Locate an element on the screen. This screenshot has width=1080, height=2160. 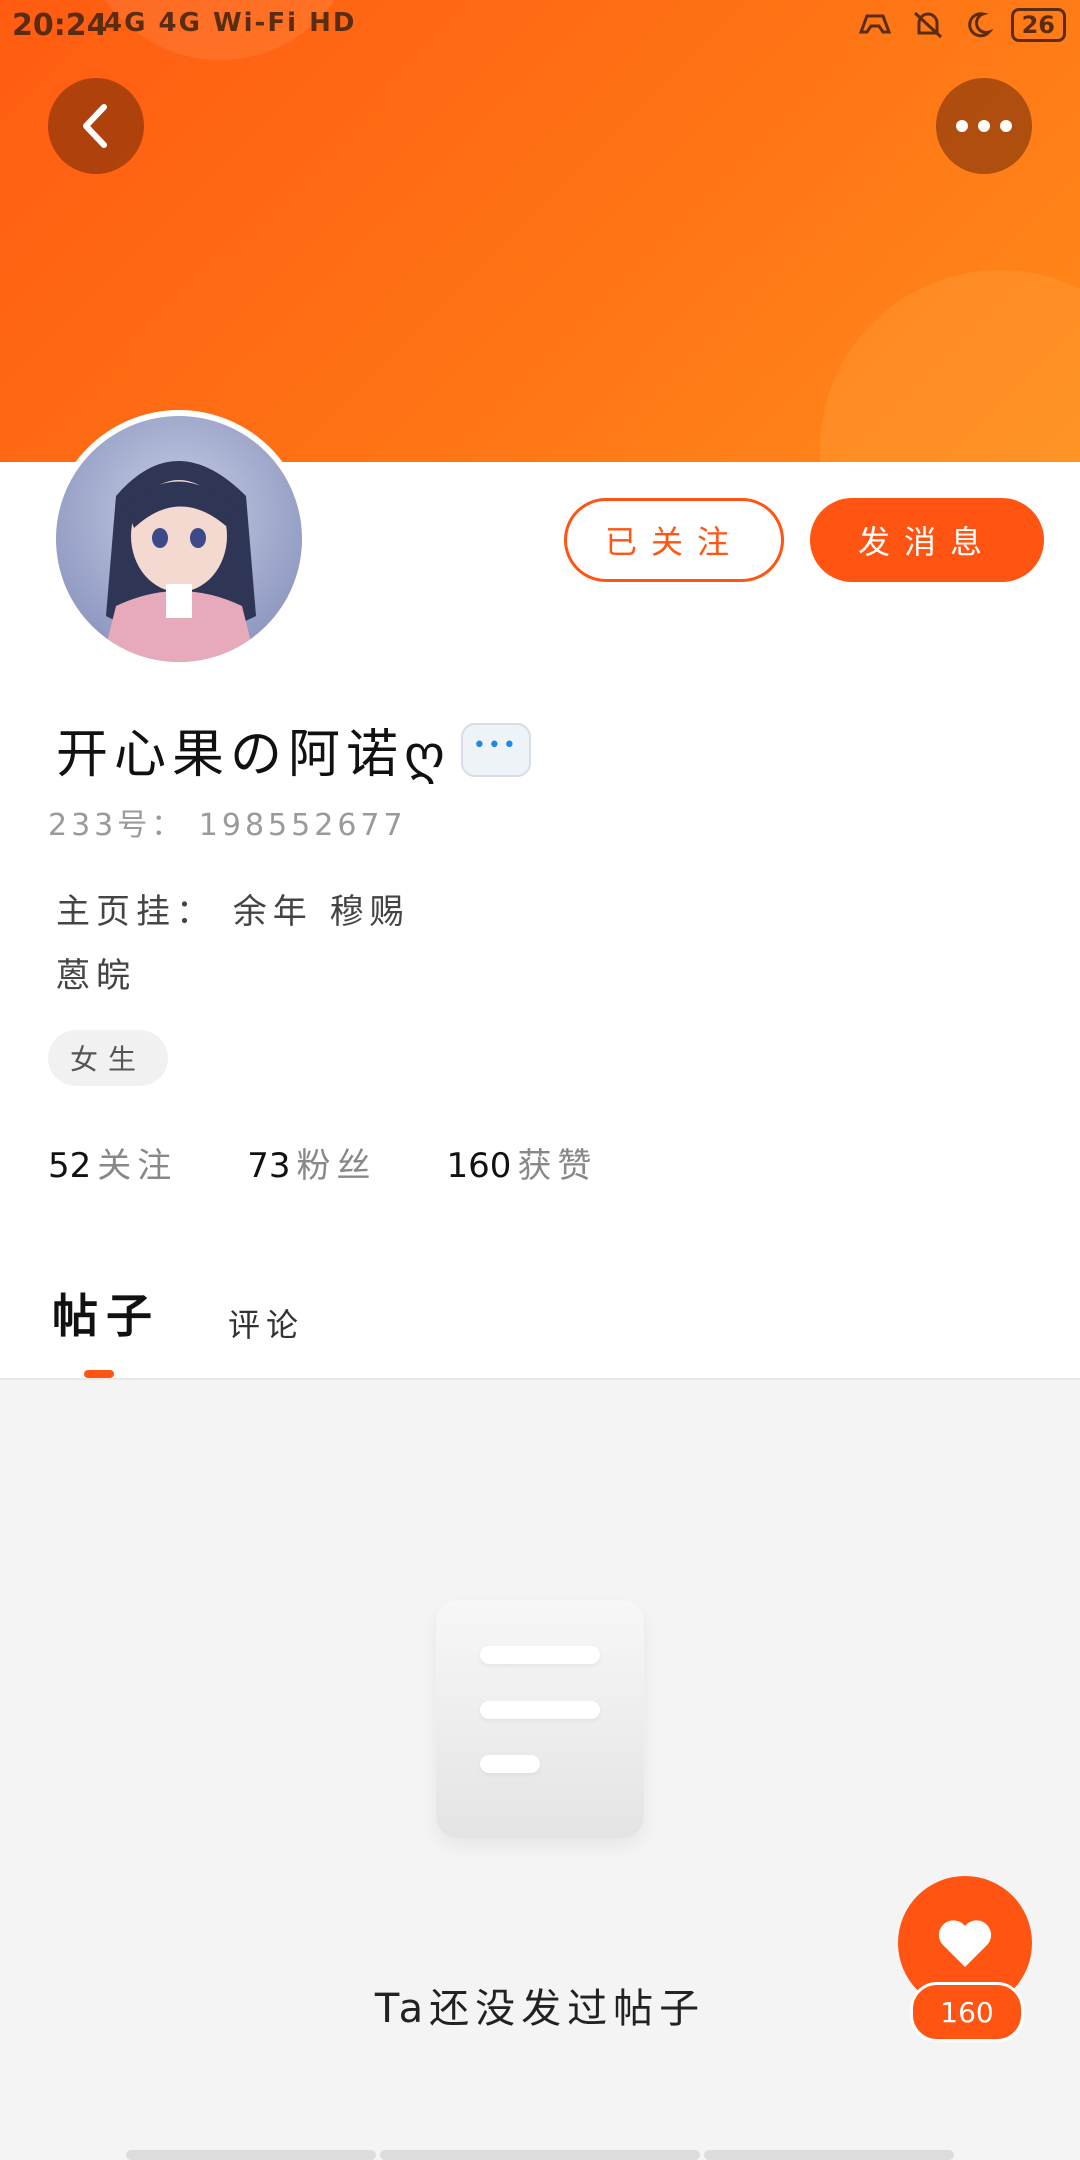
game-icon is located at coordinates (874, 24).